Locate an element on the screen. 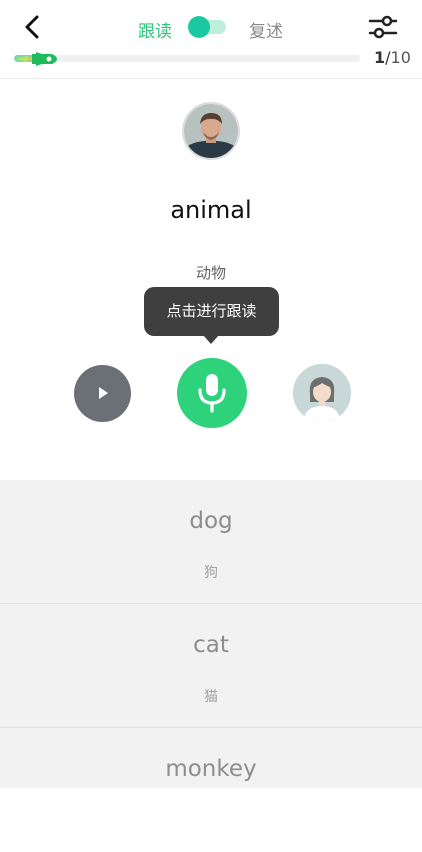 The height and width of the screenshot is (852, 422). progress-counter: 1/10 is located at coordinates (392, 57).